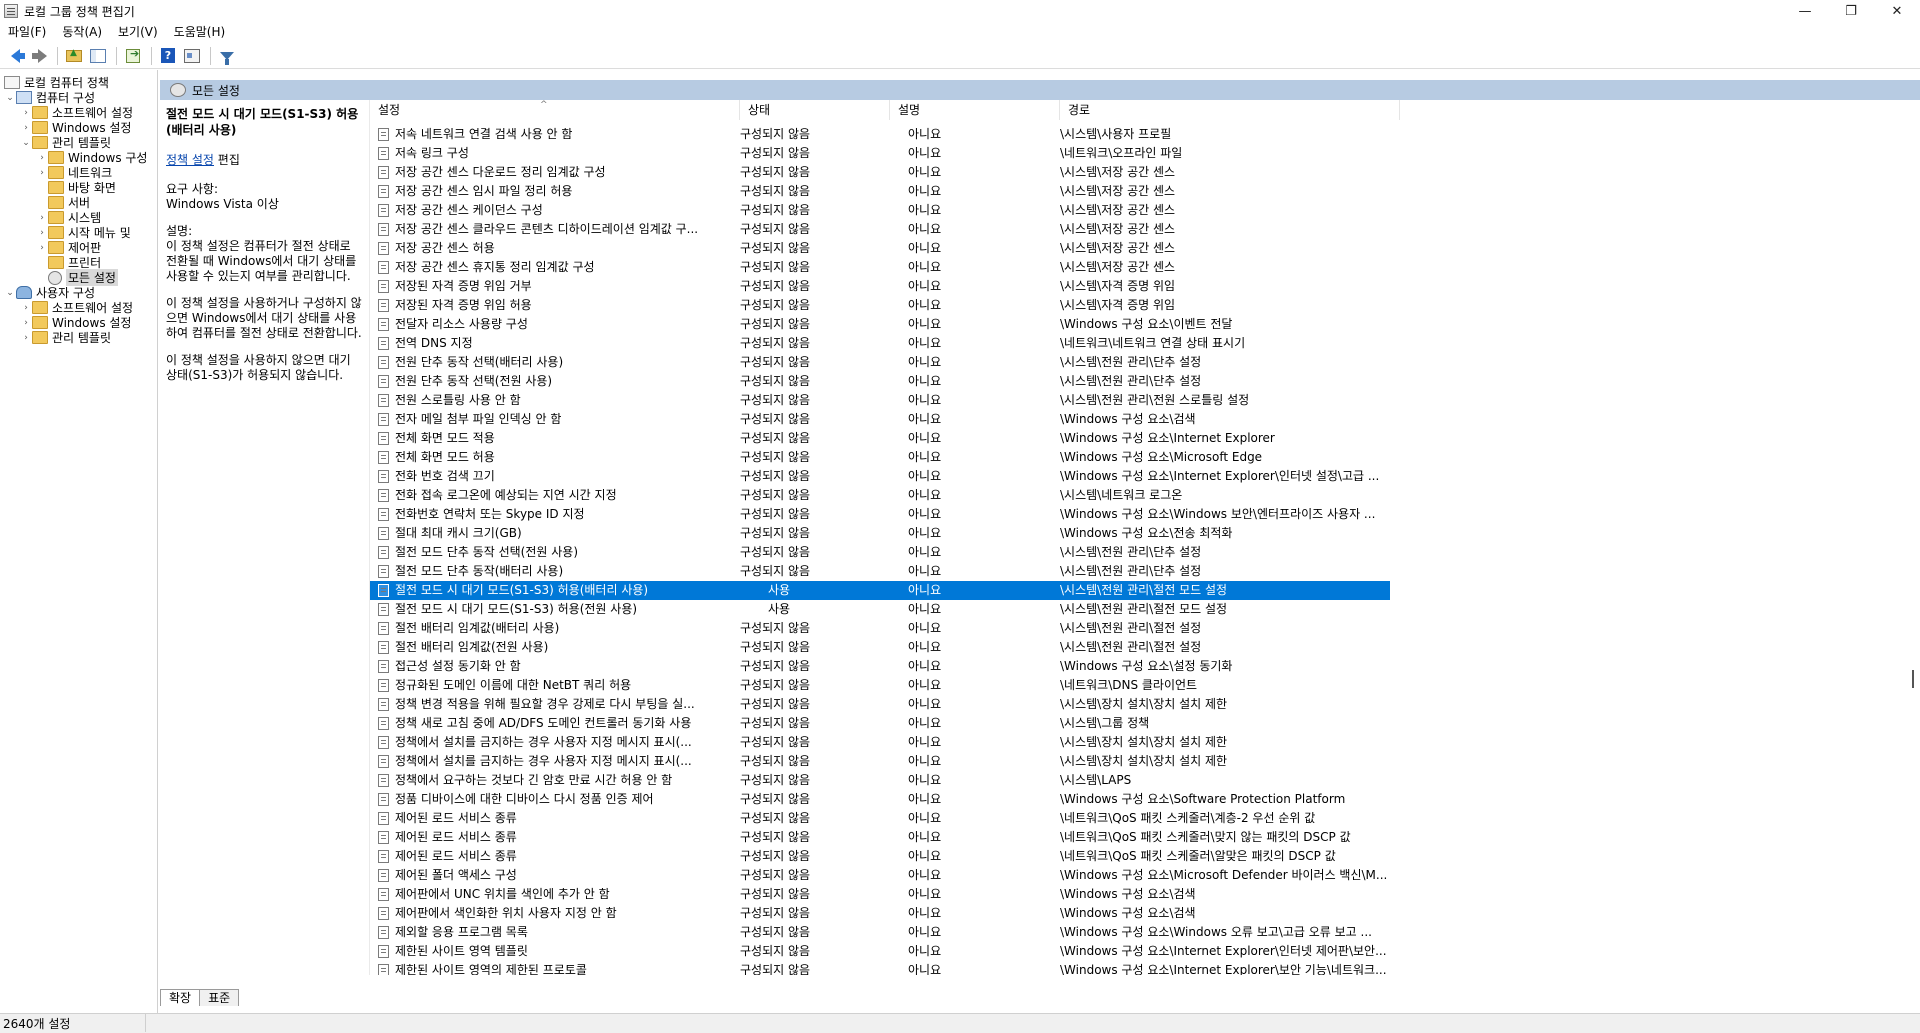 Image resolution: width=1920 pixels, height=1033 pixels. Describe the element at coordinates (1897, 11) in the screenshot. I see `close-button: ✕` at that location.